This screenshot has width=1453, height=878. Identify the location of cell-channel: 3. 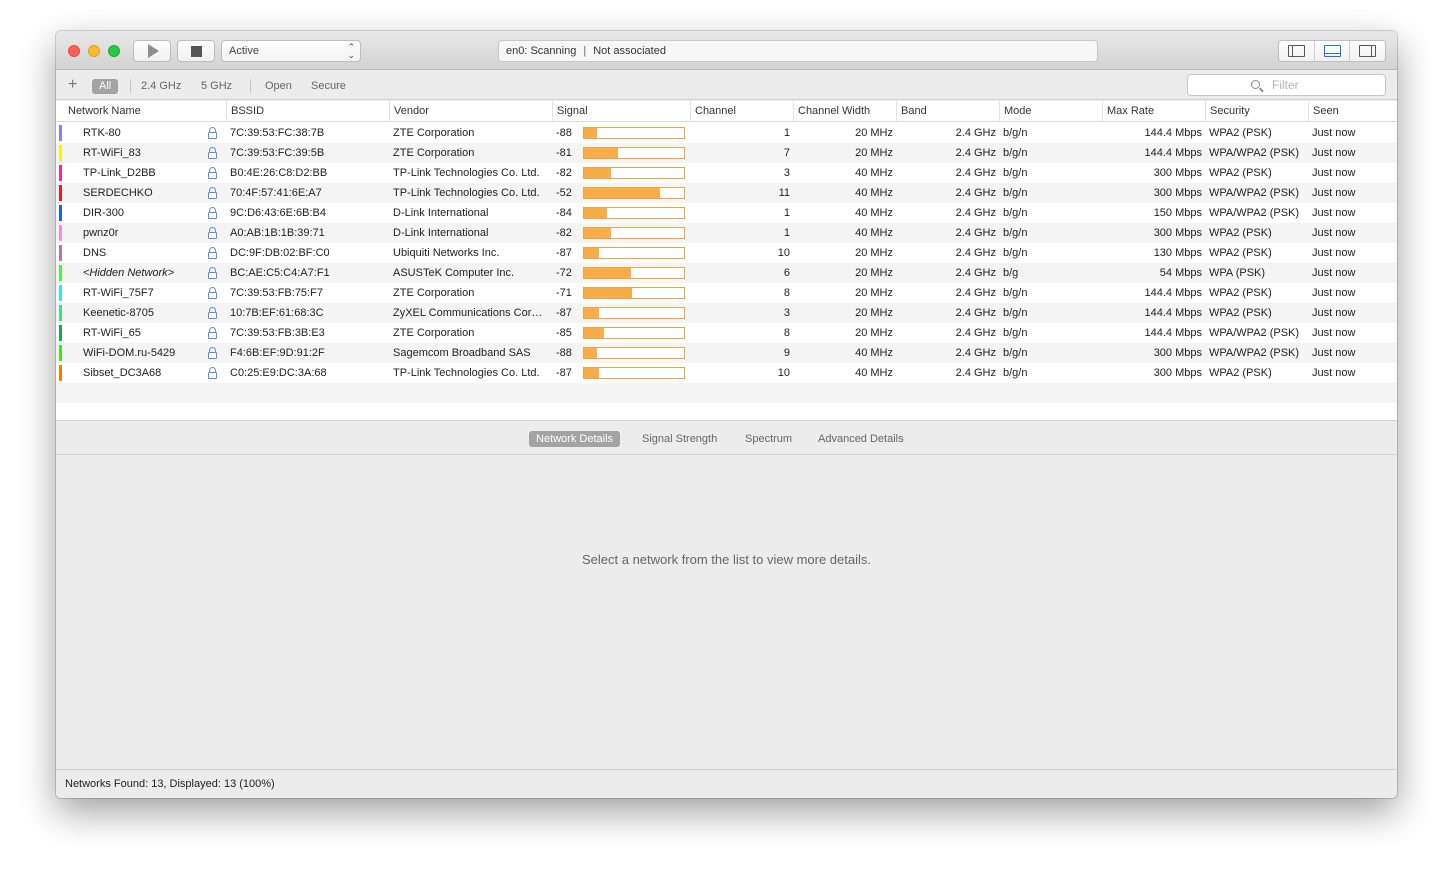
(786, 173).